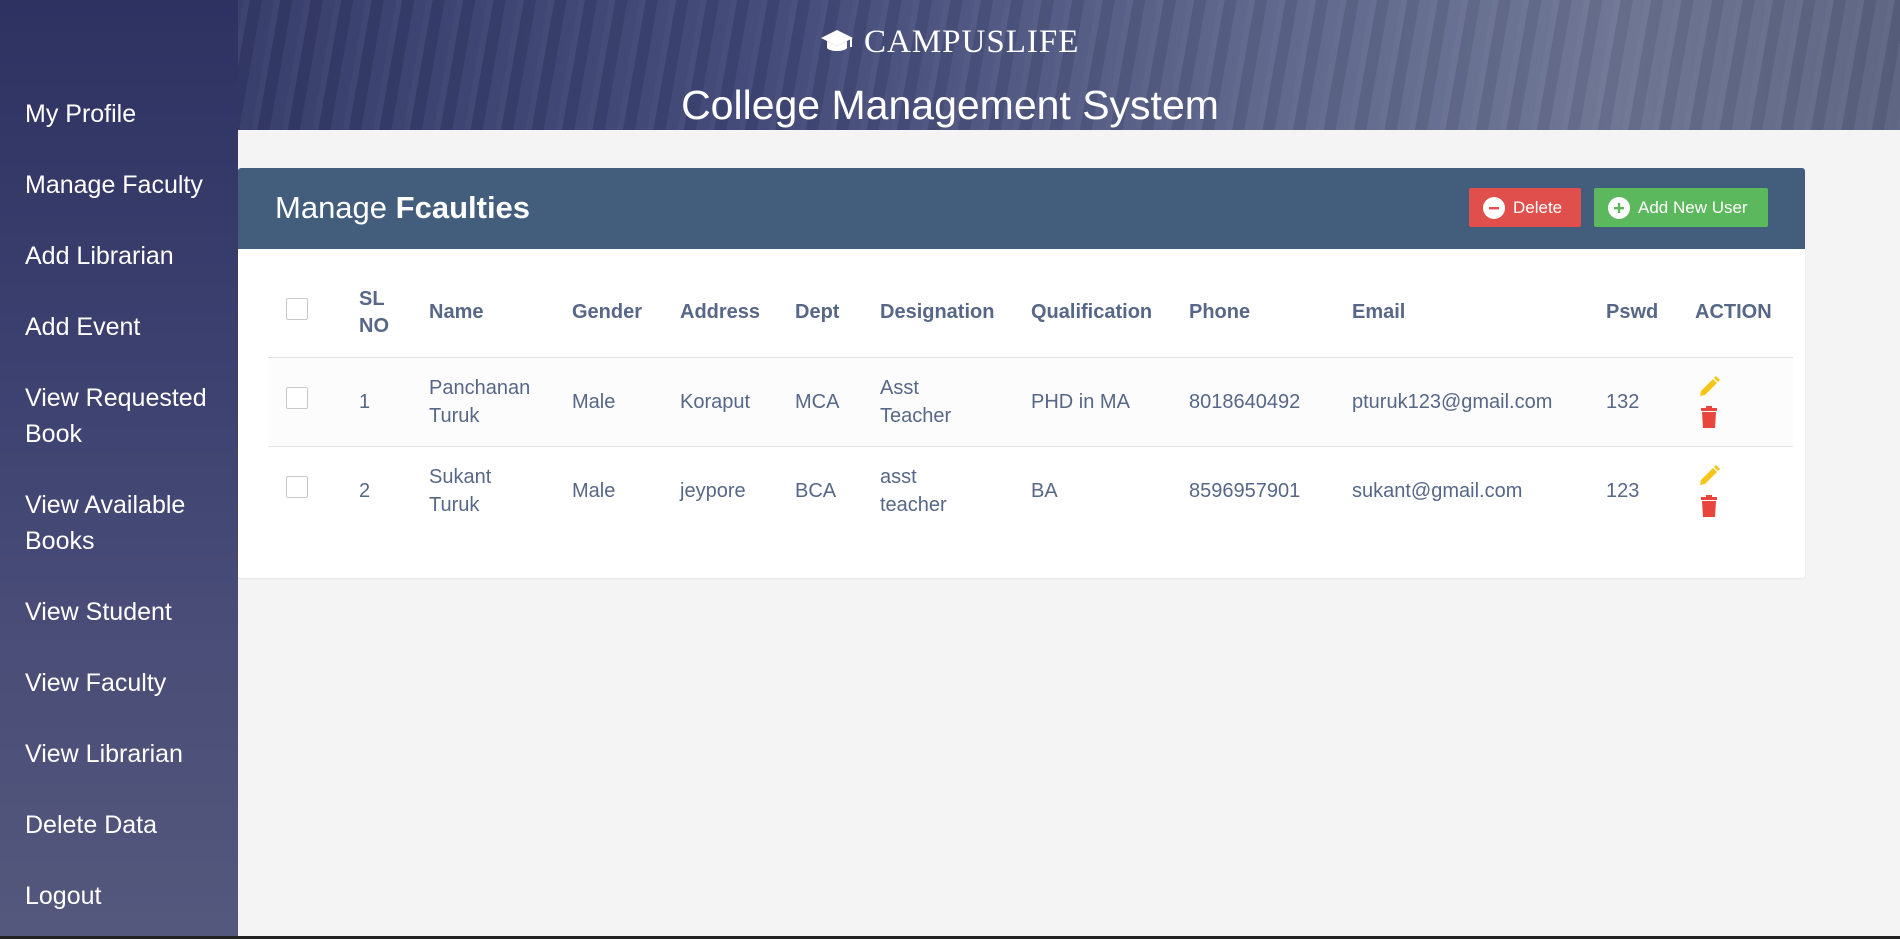  Describe the element at coordinates (713, 491) in the screenshot. I see `cell-address: jeypore` at that location.